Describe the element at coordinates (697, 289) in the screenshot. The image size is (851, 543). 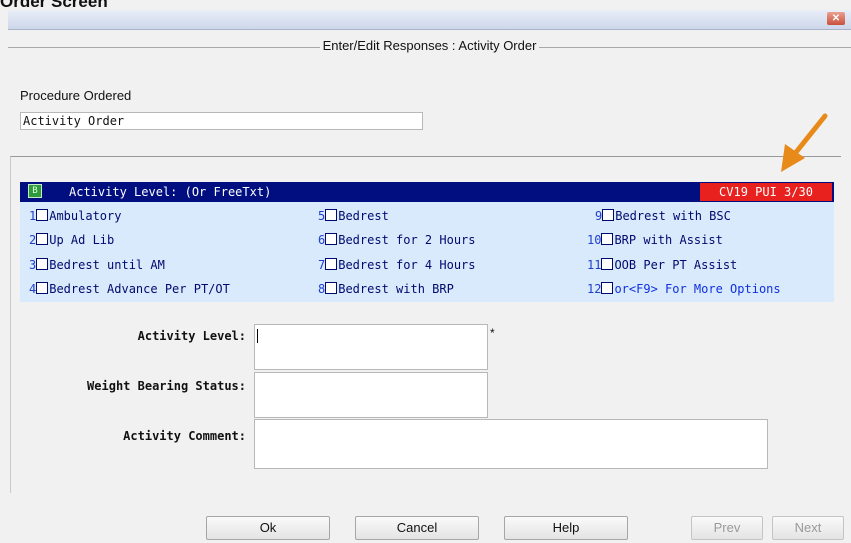
I see `option-label: or<F9> For More Options` at that location.